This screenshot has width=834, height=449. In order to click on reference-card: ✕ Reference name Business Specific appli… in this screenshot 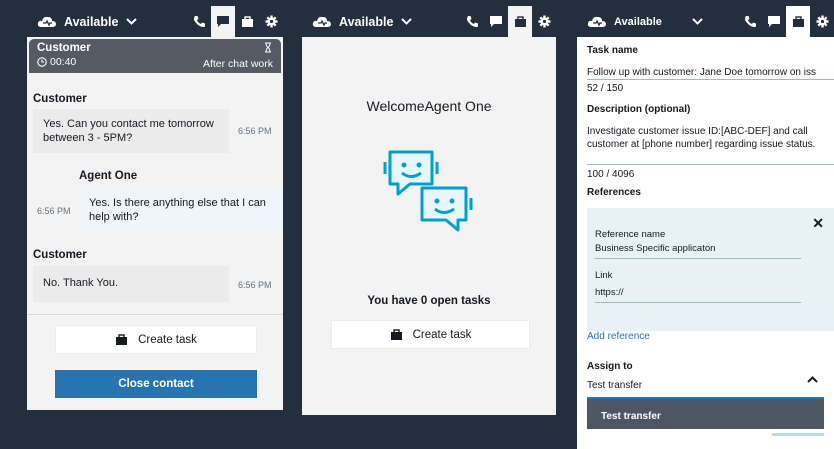, I will do `click(710, 269)`.